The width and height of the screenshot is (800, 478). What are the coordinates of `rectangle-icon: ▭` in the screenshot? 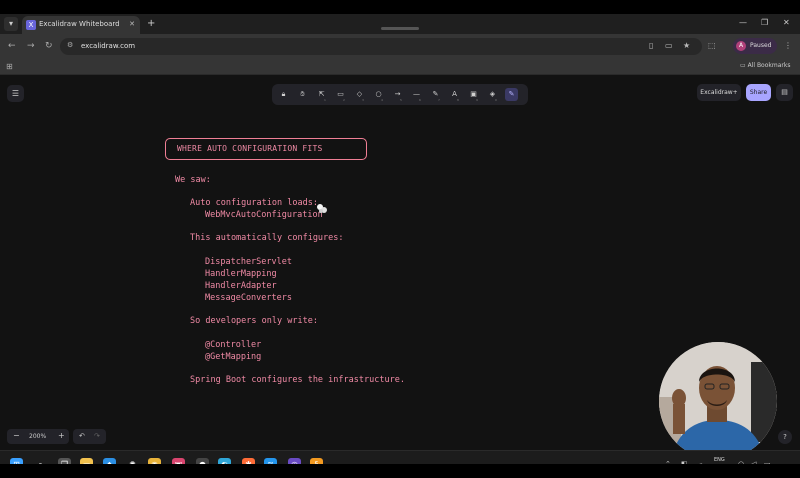 It's located at (340, 94).